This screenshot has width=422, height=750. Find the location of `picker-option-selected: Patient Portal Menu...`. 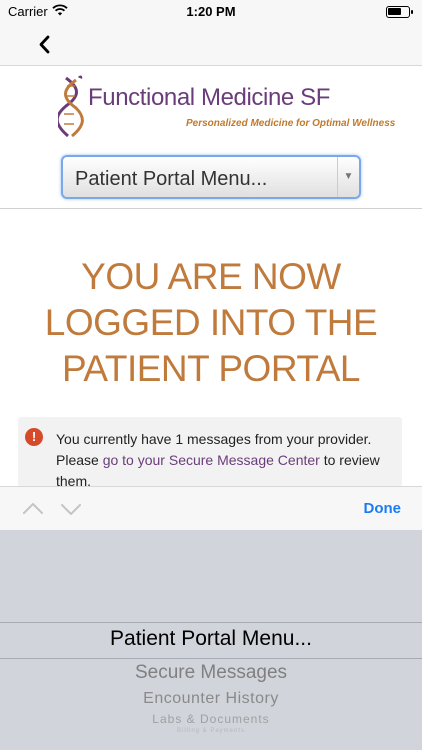

picker-option-selected: Patient Portal Menu... is located at coordinates (211, 639).